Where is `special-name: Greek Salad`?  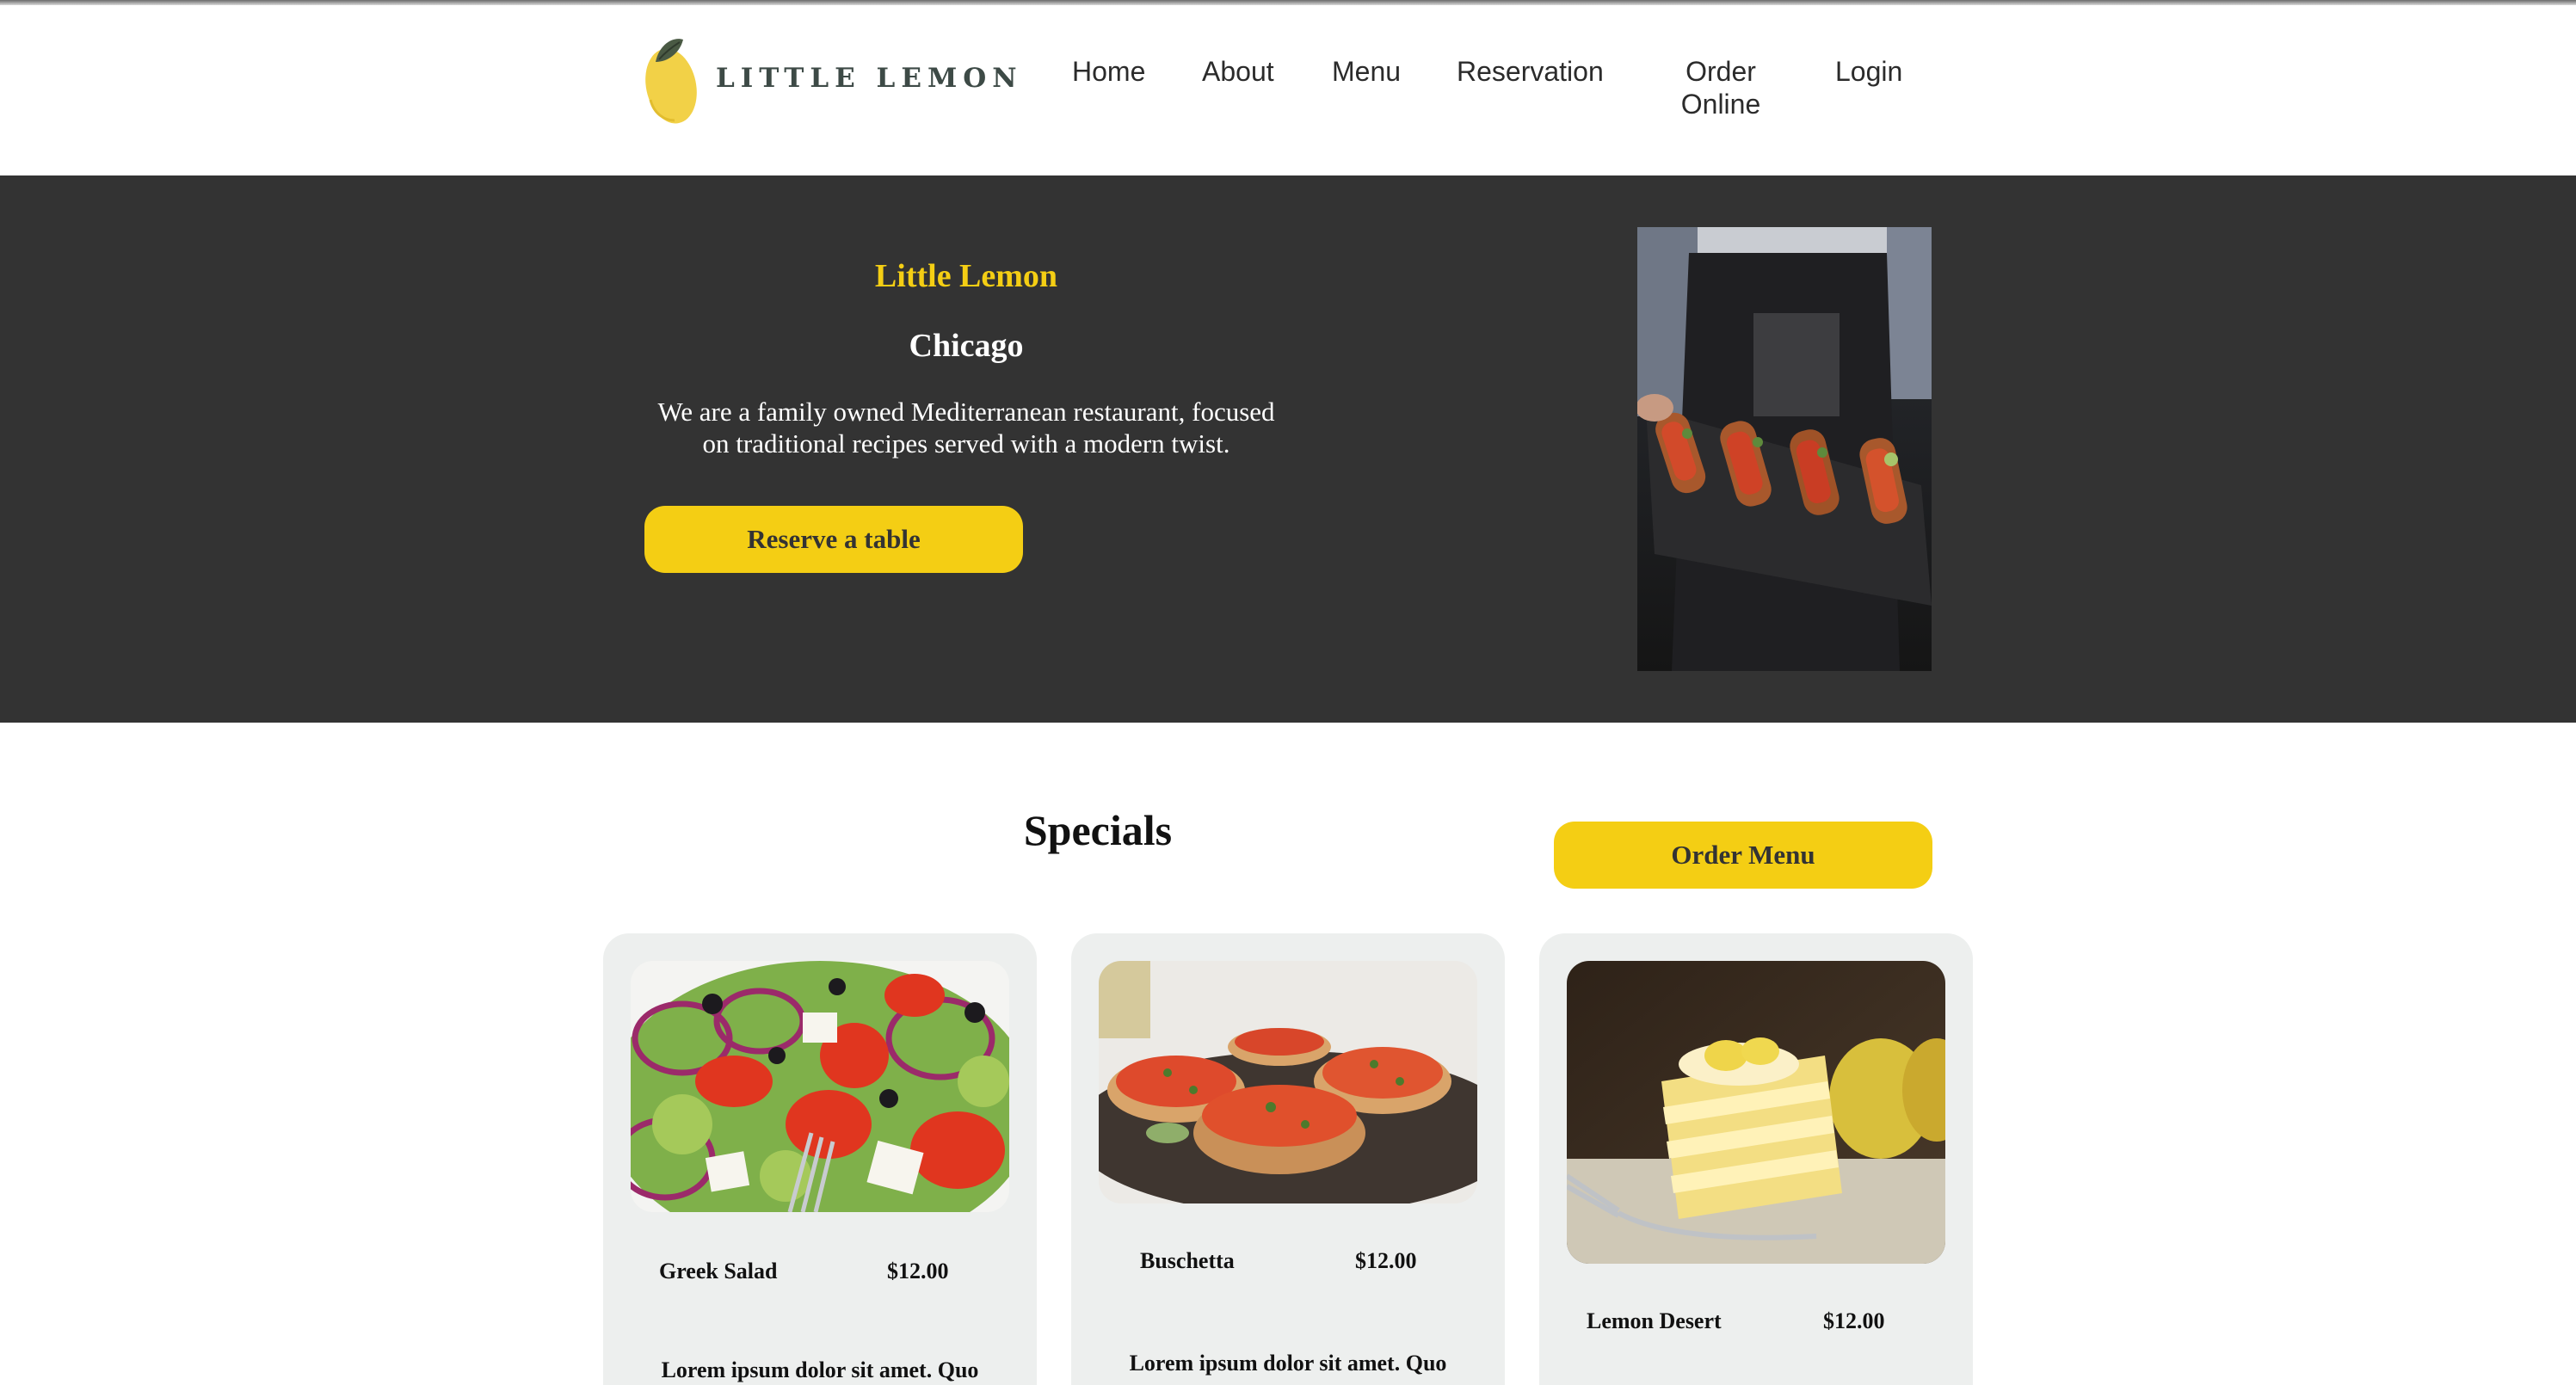 special-name: Greek Salad is located at coordinates (718, 1271).